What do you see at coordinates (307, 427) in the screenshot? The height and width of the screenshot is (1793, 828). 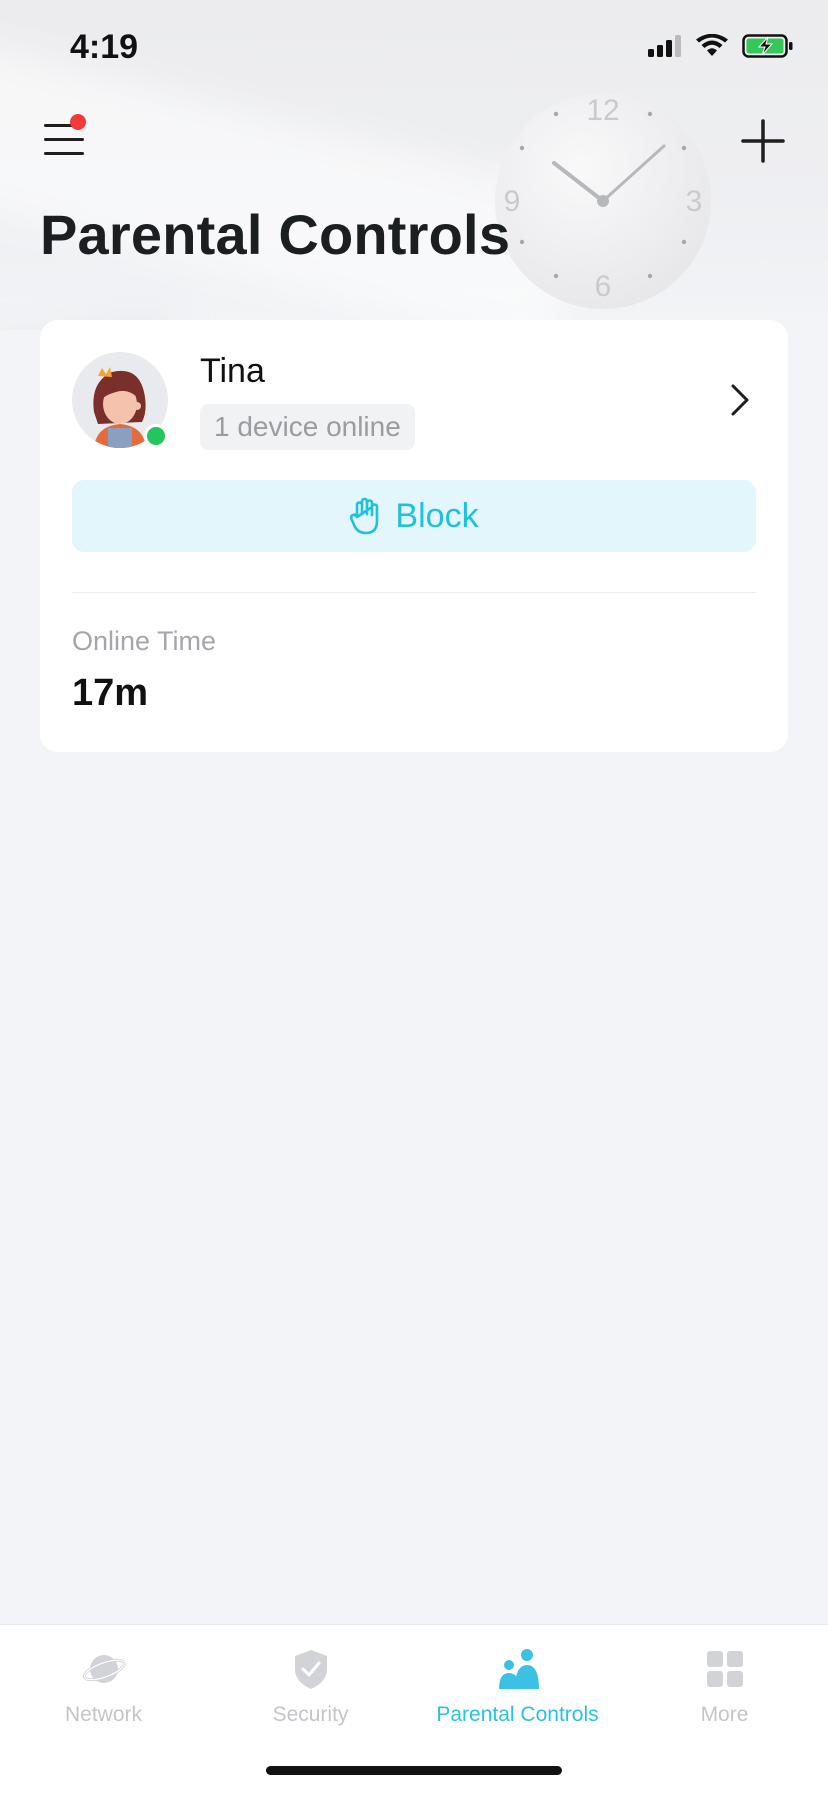 I see `device-status-badge: 1 device online` at bounding box center [307, 427].